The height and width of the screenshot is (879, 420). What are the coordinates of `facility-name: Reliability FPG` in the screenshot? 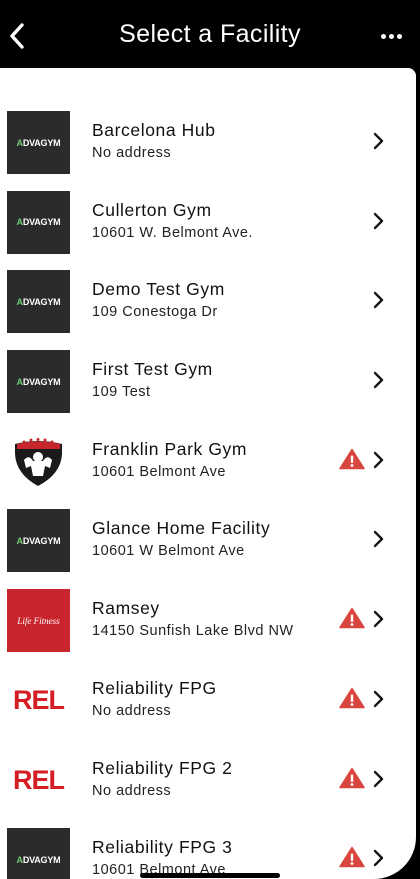 It's located at (154, 687).